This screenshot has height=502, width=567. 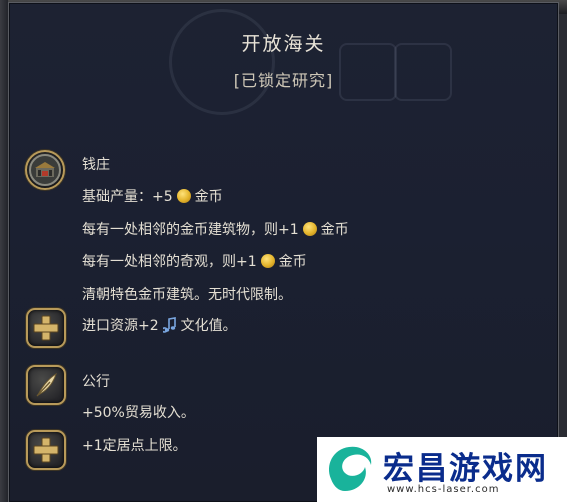 What do you see at coordinates (334, 230) in the screenshot?
I see `adjacency-resource: 金币` at bounding box center [334, 230].